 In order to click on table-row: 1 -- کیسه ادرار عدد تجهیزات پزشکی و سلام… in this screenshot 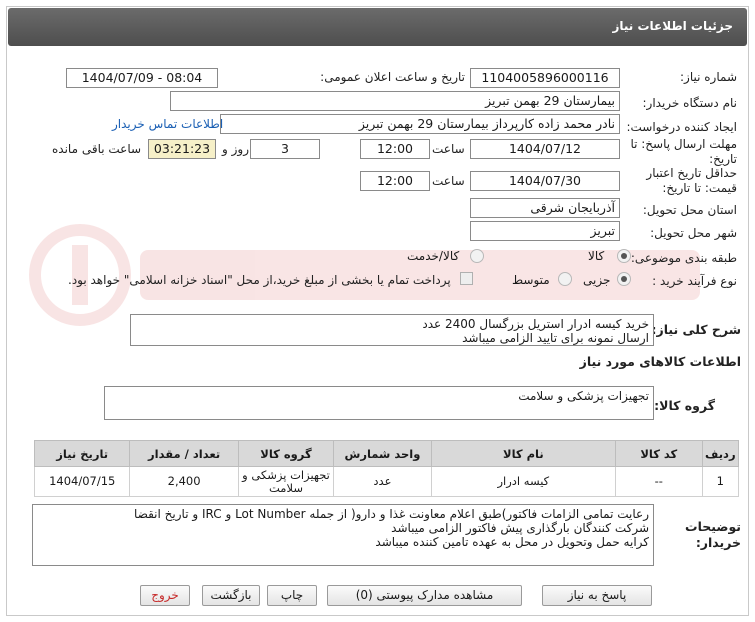, I will do `click(386, 481)`.